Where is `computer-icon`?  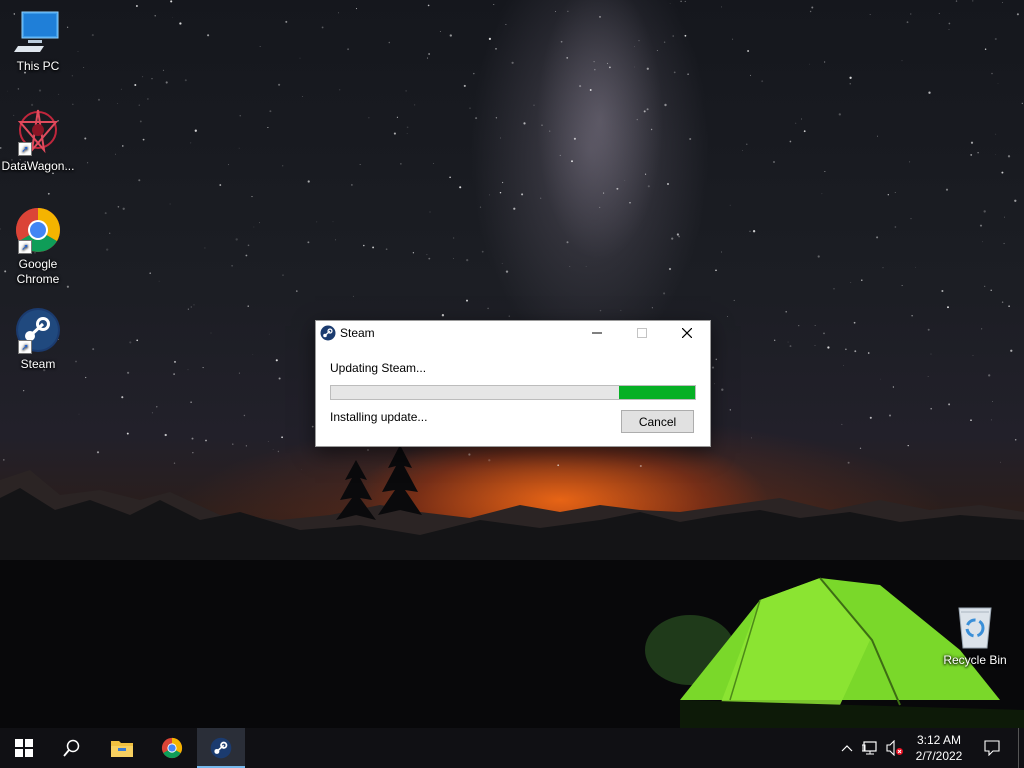 computer-icon is located at coordinates (38, 32).